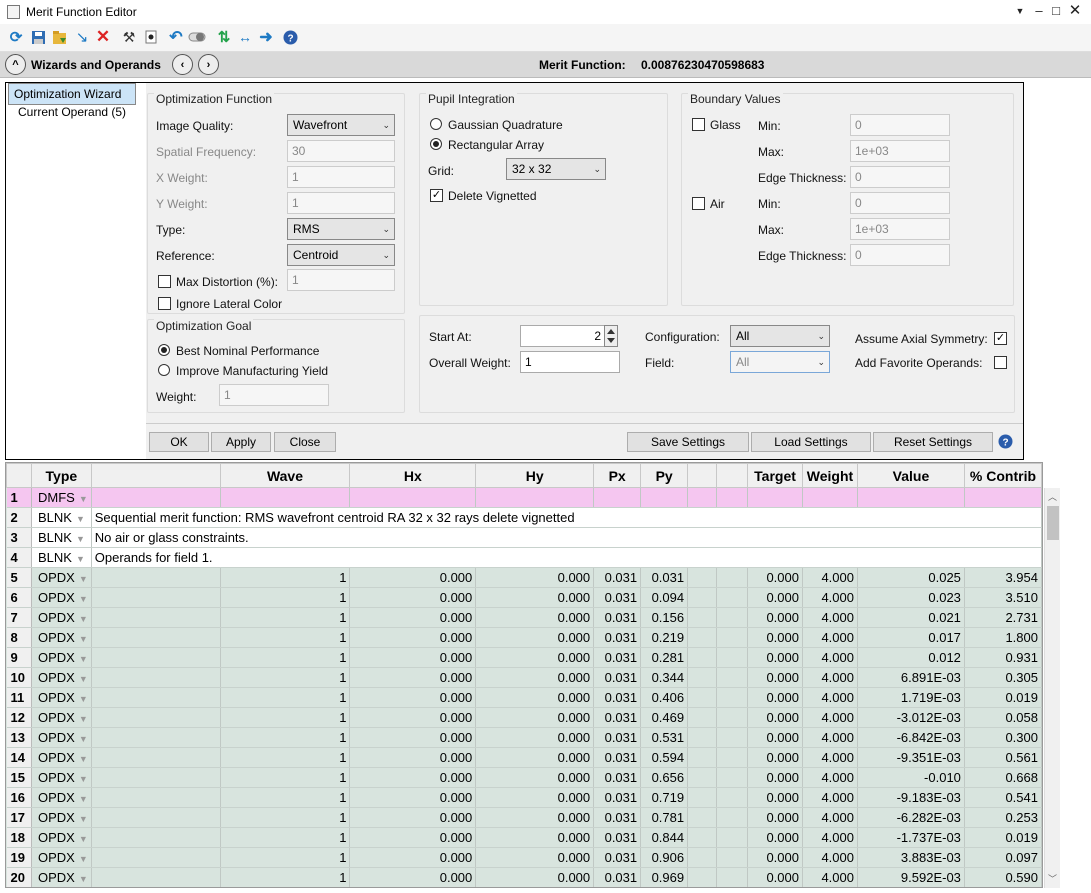 The height and width of the screenshot is (893, 1091). What do you see at coordinates (285, 475) in the screenshot?
I see `col-header-wave: Wave` at bounding box center [285, 475].